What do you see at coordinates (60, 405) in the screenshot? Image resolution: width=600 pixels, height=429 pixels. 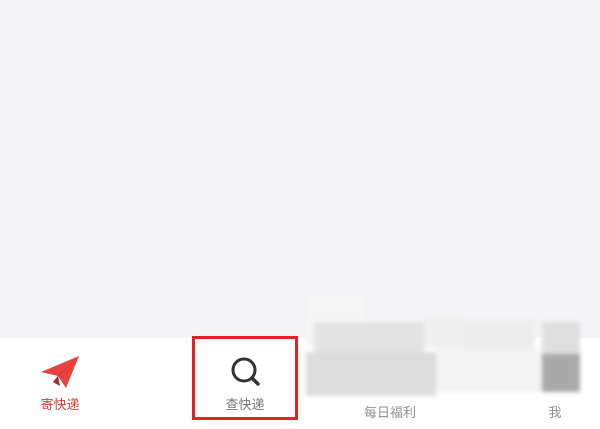 I see `tab-send-label: 寄快递` at bounding box center [60, 405].